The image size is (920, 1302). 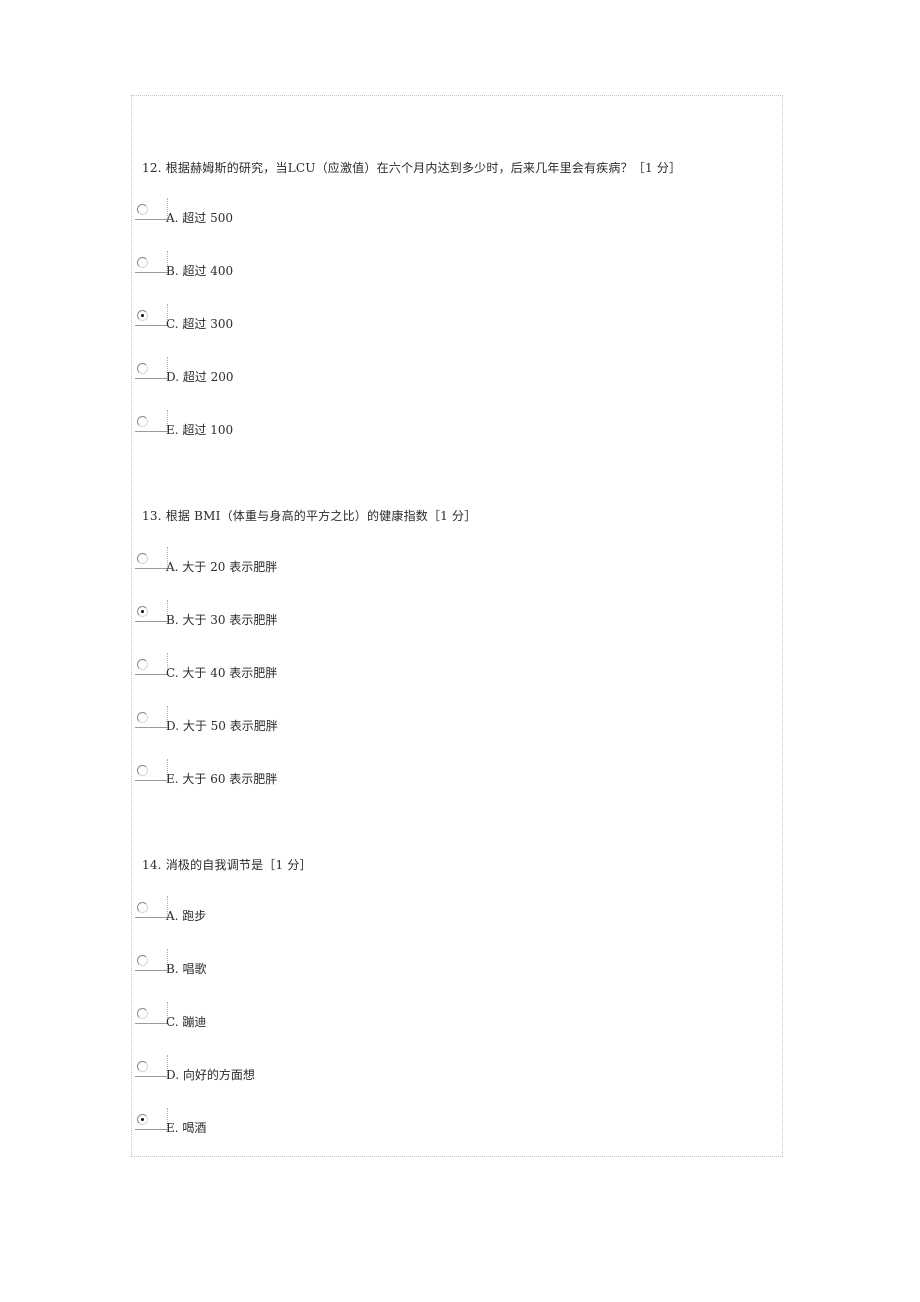 I want to click on question-13: 13. 根据 BMI（体重与身高的平方之比）的健康指数［1 分］, so click(x=457, y=516).